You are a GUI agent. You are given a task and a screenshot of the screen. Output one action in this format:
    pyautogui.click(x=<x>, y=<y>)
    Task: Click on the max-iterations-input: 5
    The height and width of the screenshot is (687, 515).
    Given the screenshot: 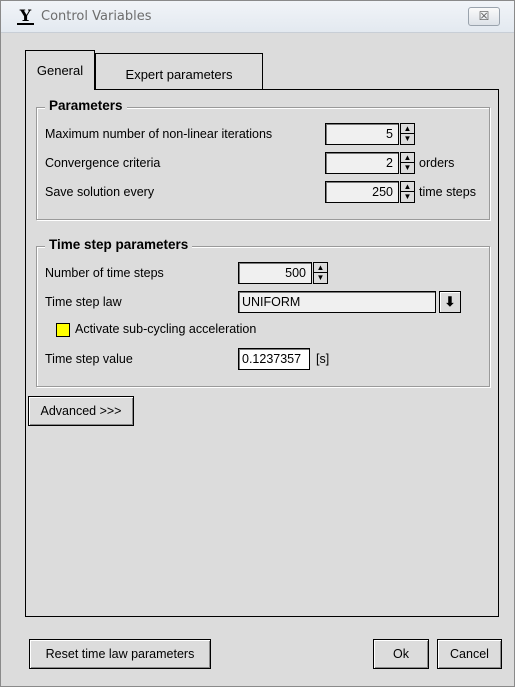 What is the action you would take?
    pyautogui.click(x=362, y=134)
    